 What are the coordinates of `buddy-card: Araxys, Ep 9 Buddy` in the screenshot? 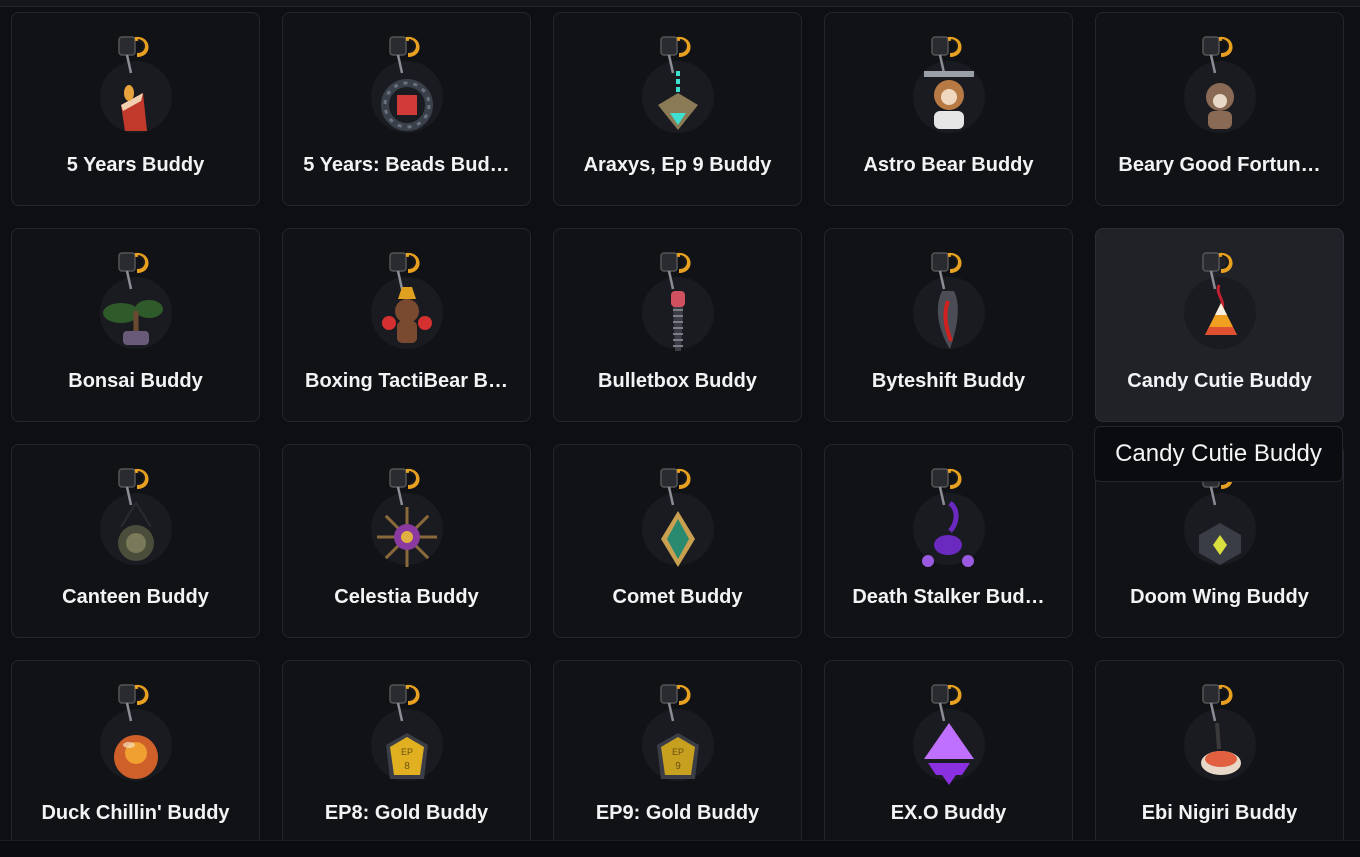 It's located at (677, 109).